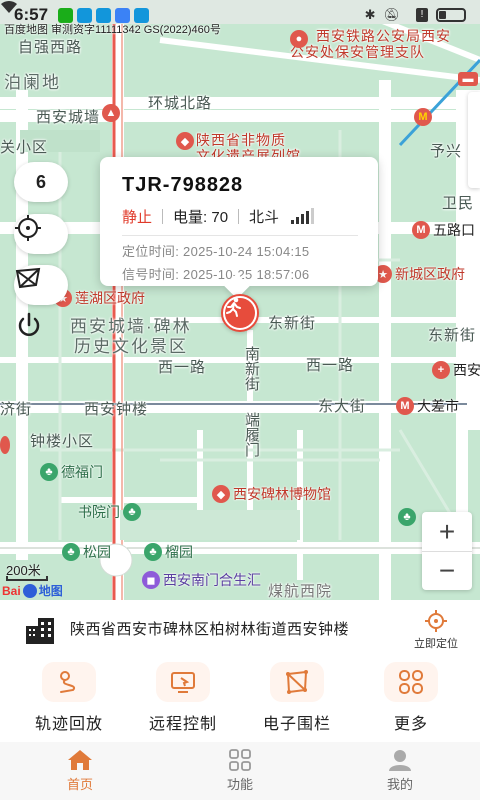  What do you see at coordinates (182, 724) in the screenshot?
I see `remote-control-label: 远程控制` at bounding box center [182, 724].